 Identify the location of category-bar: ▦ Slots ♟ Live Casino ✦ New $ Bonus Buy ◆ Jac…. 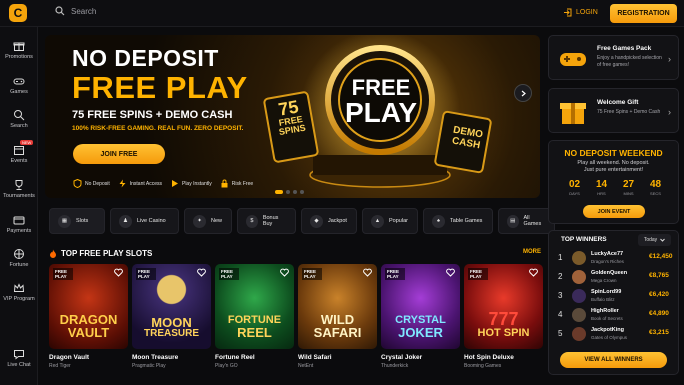
(302, 221).